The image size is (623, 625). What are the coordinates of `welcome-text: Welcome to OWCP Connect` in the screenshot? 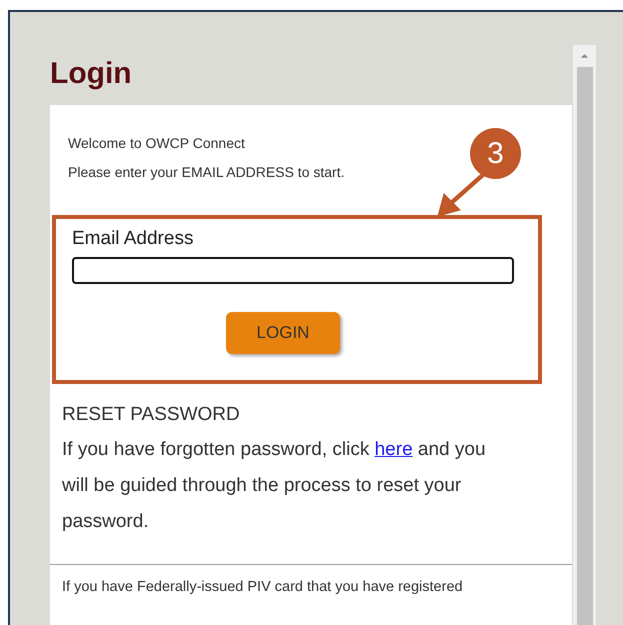 It's located at (156, 143).